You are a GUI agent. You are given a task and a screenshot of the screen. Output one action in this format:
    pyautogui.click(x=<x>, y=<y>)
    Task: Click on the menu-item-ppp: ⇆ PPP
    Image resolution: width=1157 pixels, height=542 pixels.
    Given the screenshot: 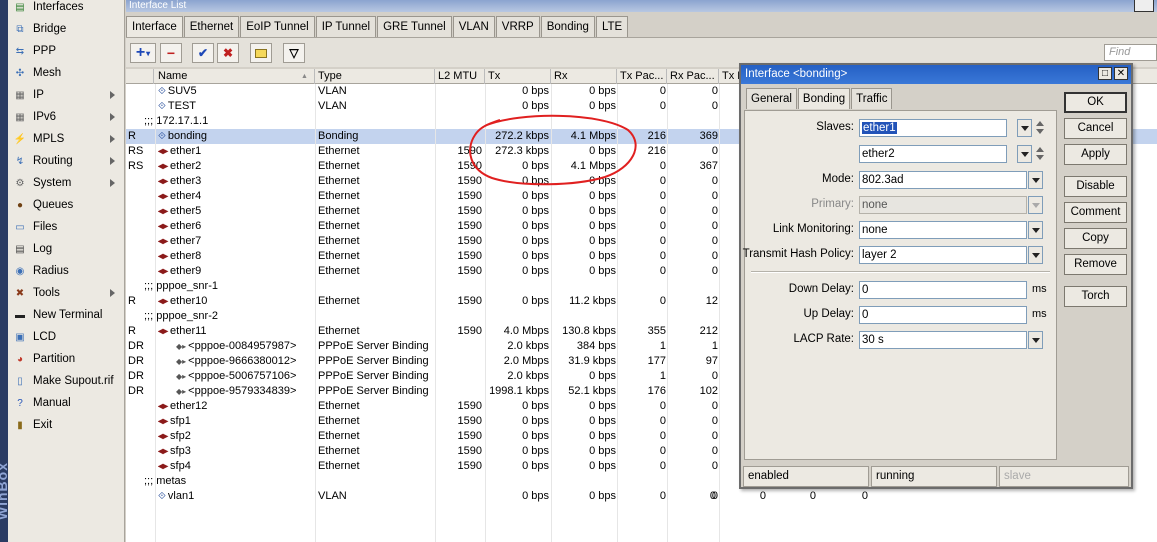 What is the action you would take?
    pyautogui.click(x=66, y=51)
    